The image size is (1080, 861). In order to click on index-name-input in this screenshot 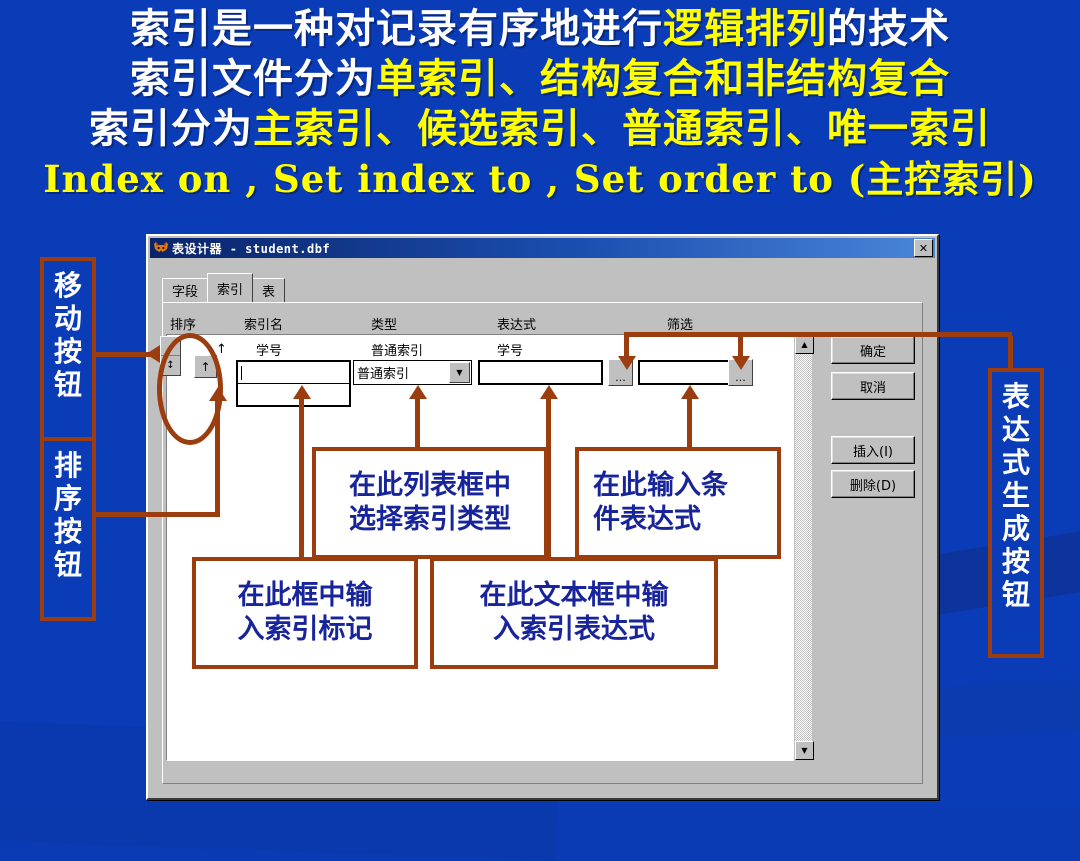, I will do `click(293, 372)`.